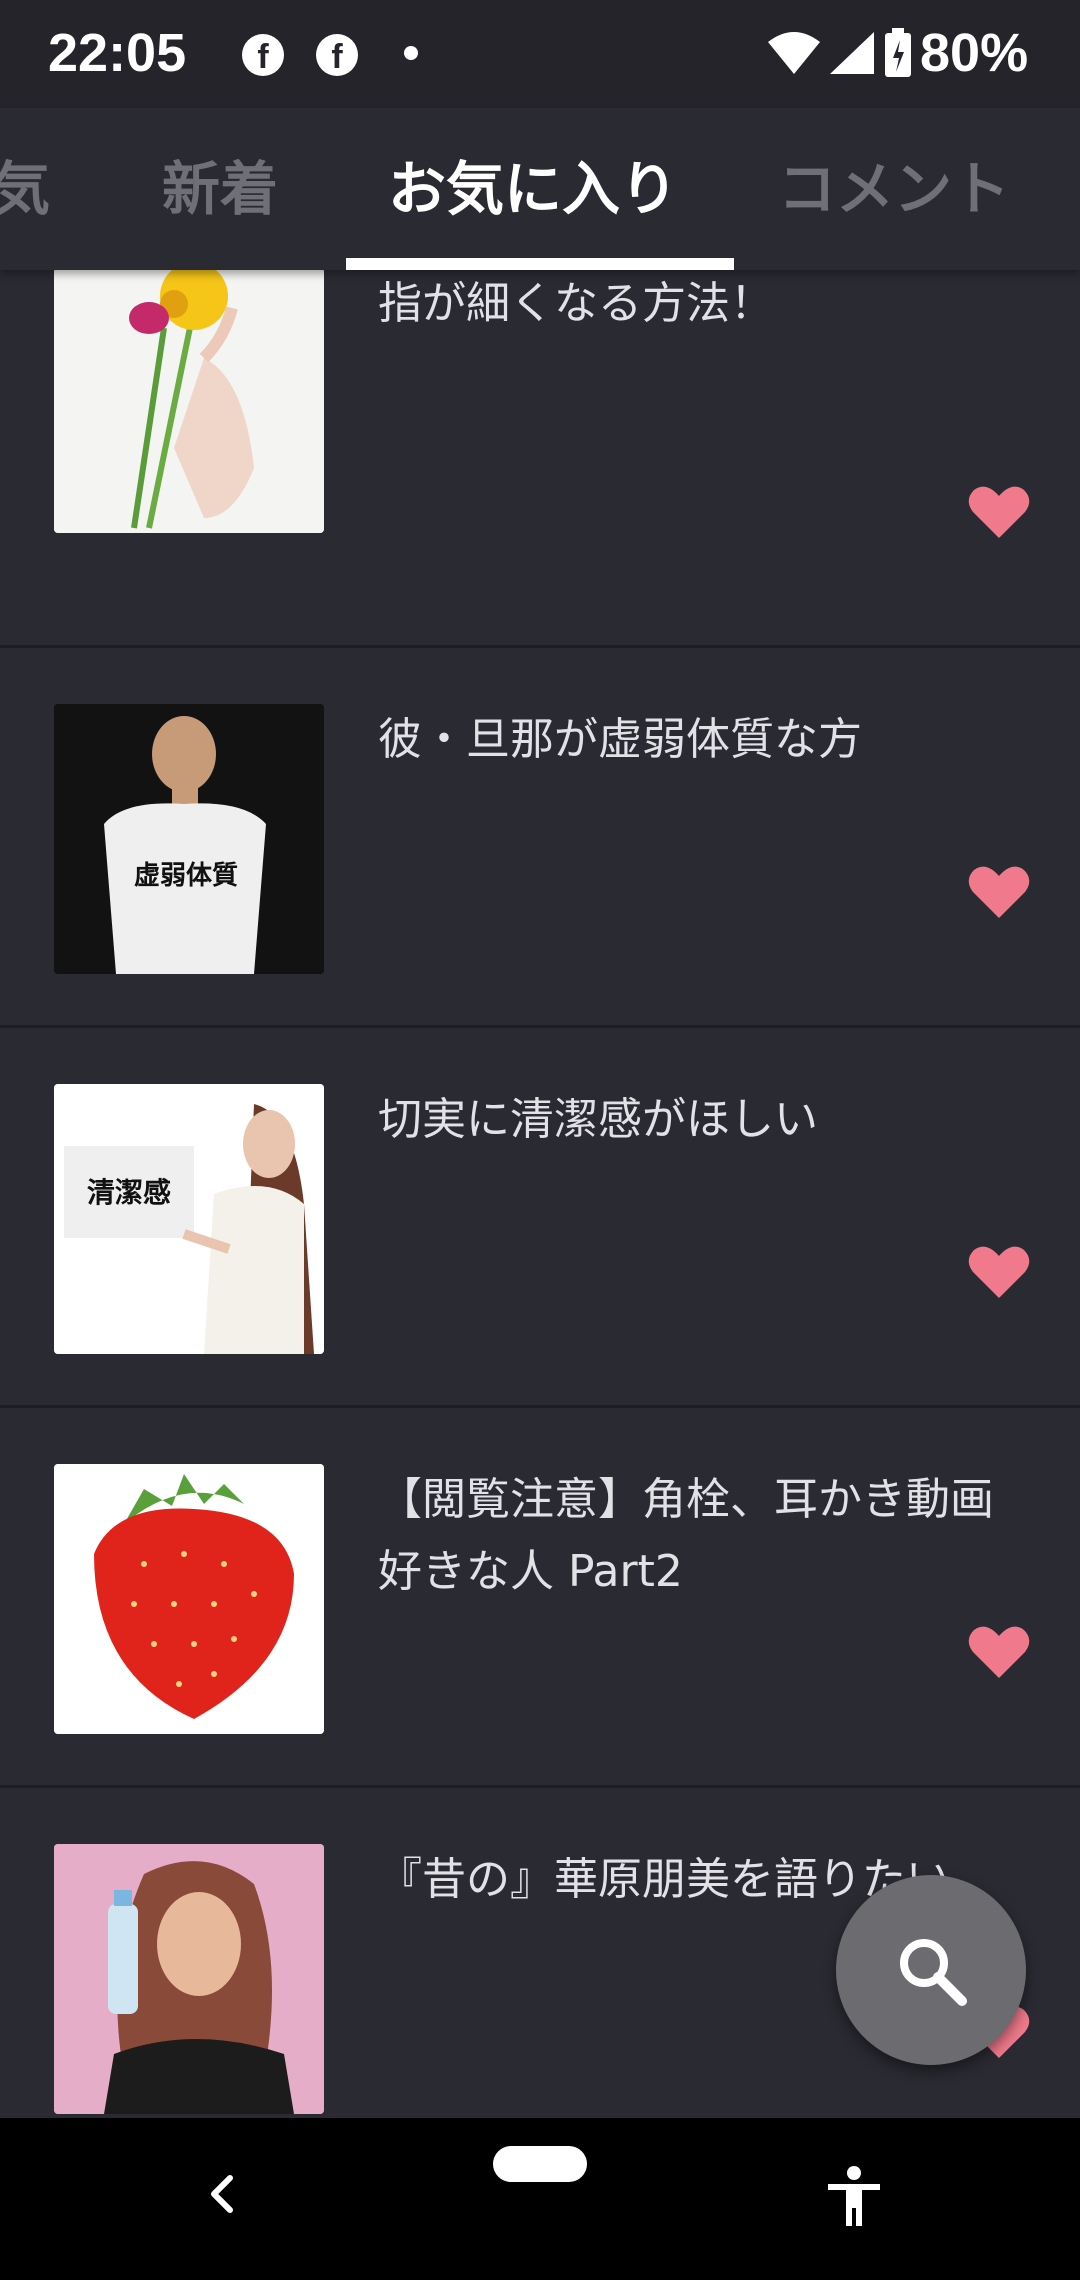 Image resolution: width=1080 pixels, height=2280 pixels. I want to click on signal-icon, so click(852, 53).